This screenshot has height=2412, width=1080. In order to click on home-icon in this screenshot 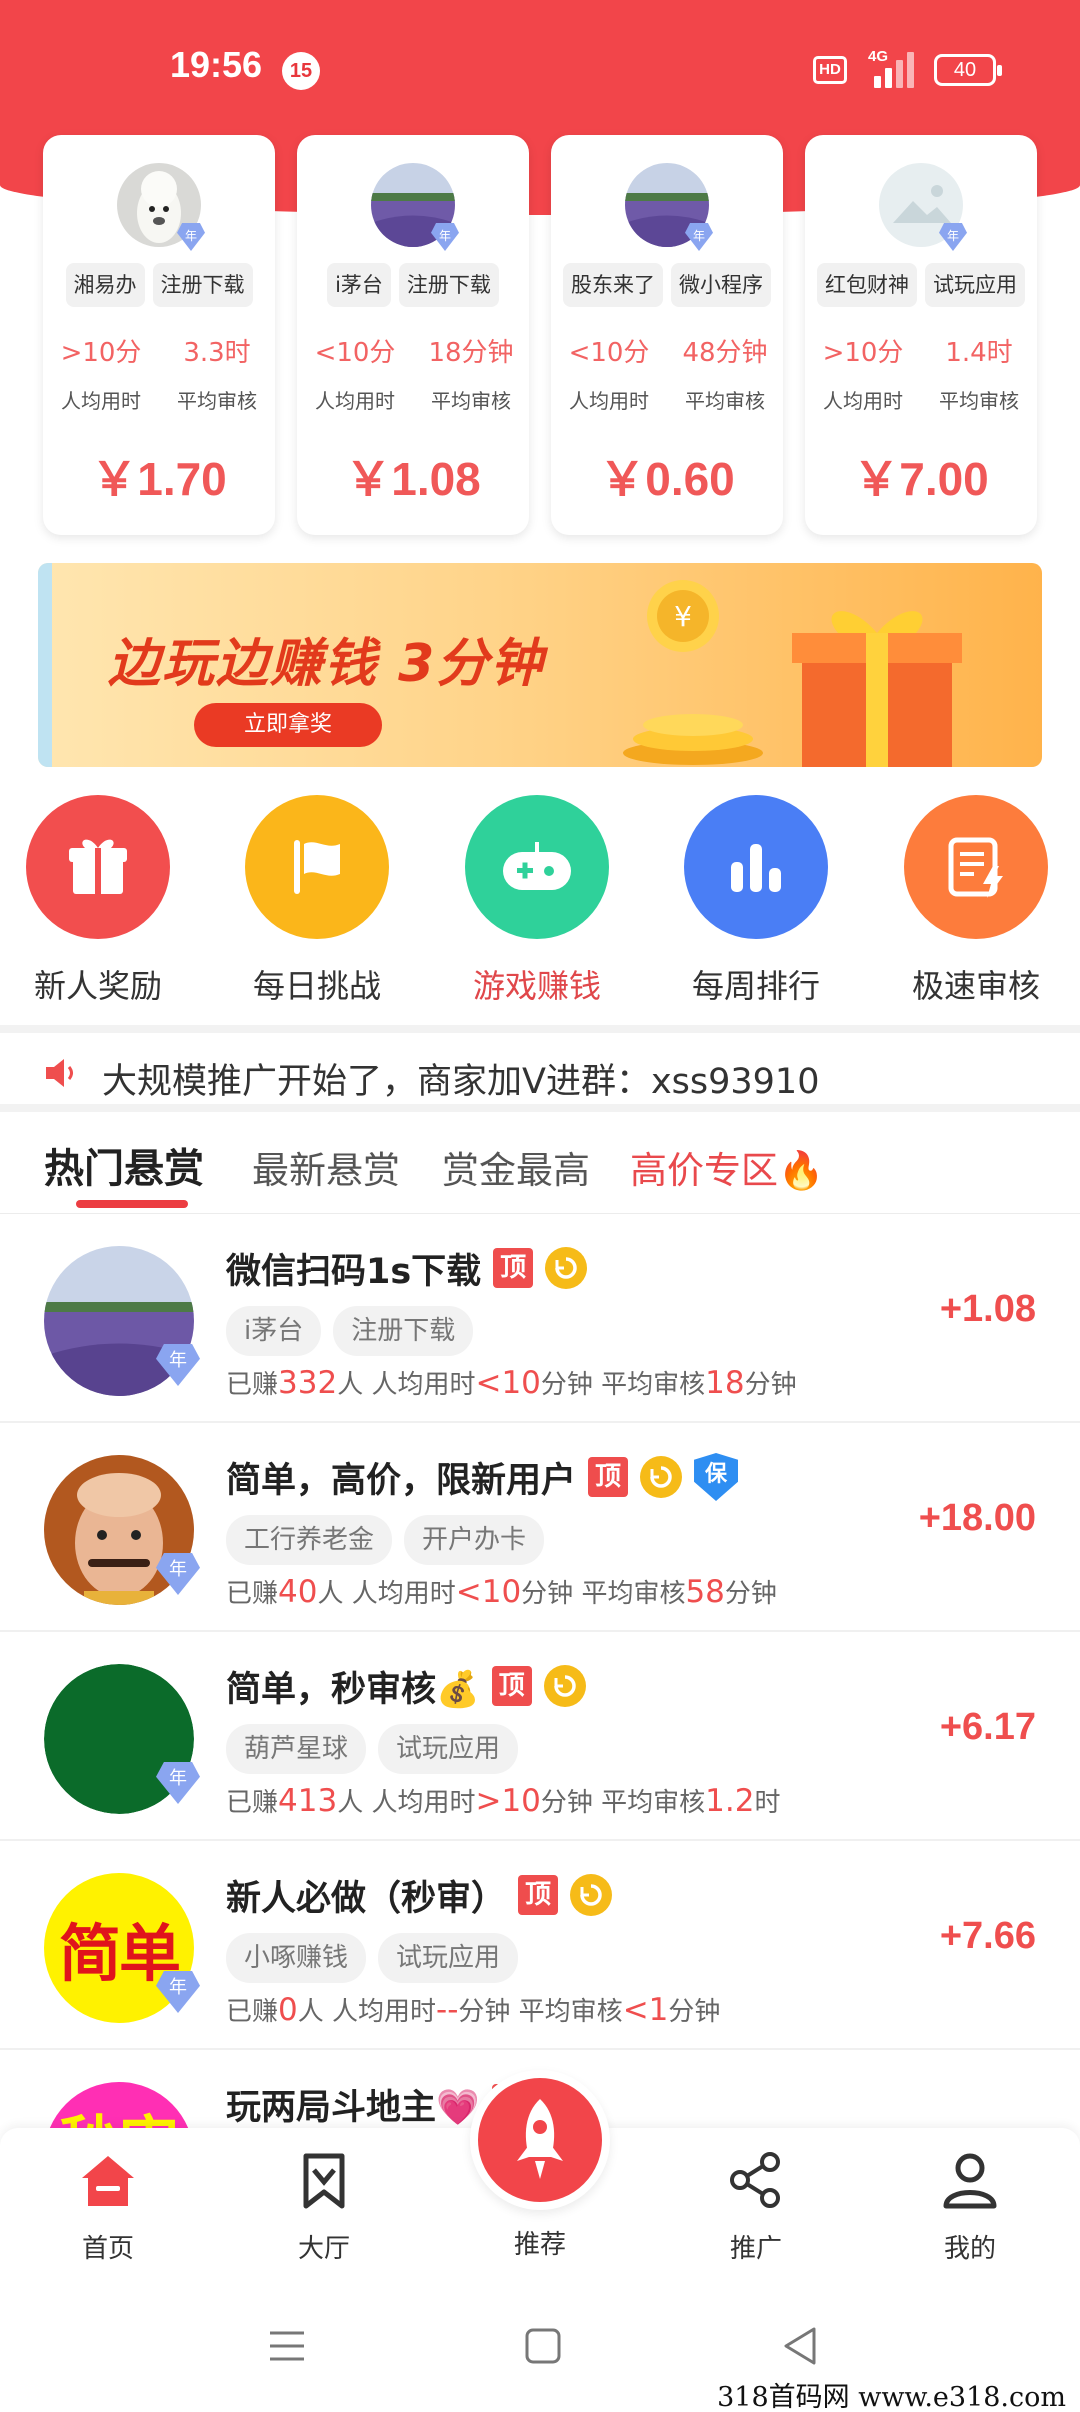, I will do `click(108, 2181)`.